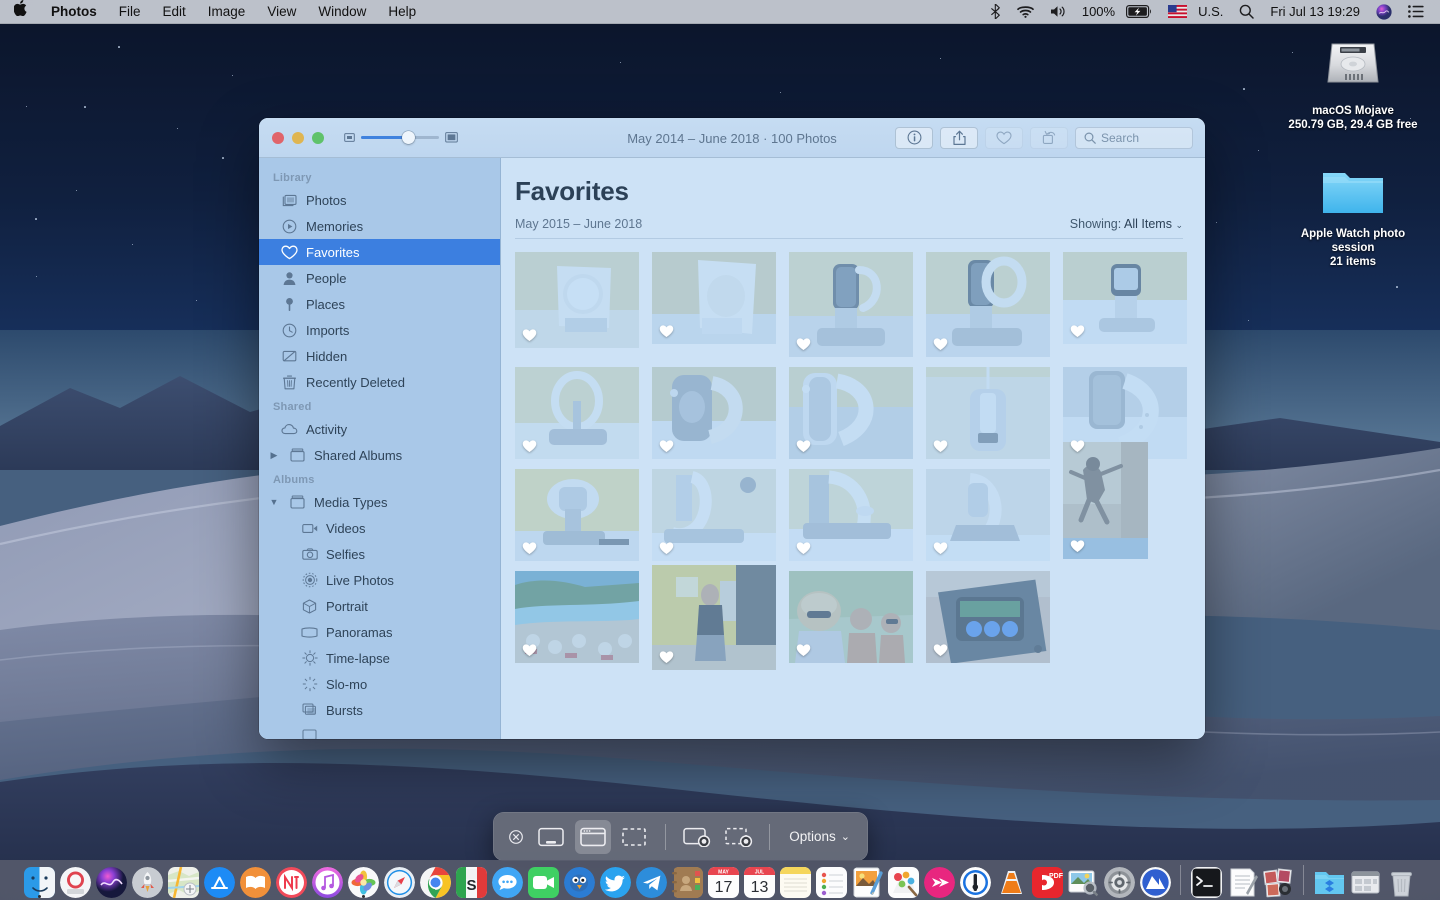 This screenshot has width=1440, height=900. Describe the element at coordinates (1416, 12) in the screenshot. I see `notification-center-icon` at that location.